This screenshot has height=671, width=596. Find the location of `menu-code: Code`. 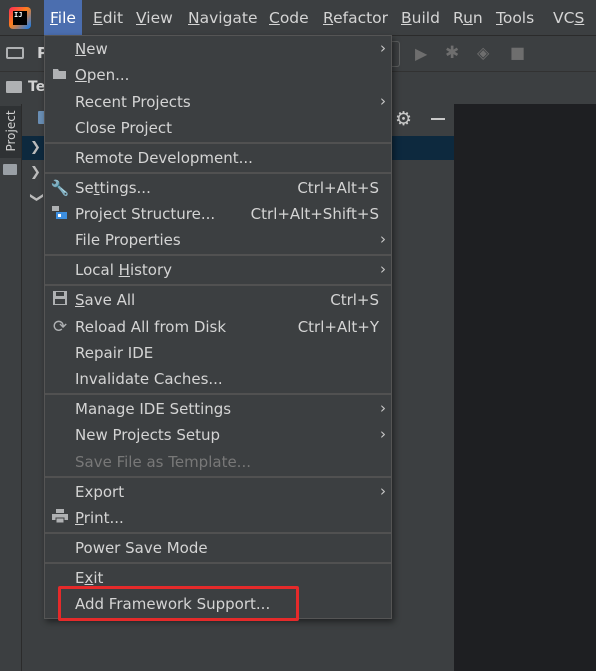

menu-code: Code is located at coordinates (289, 18).